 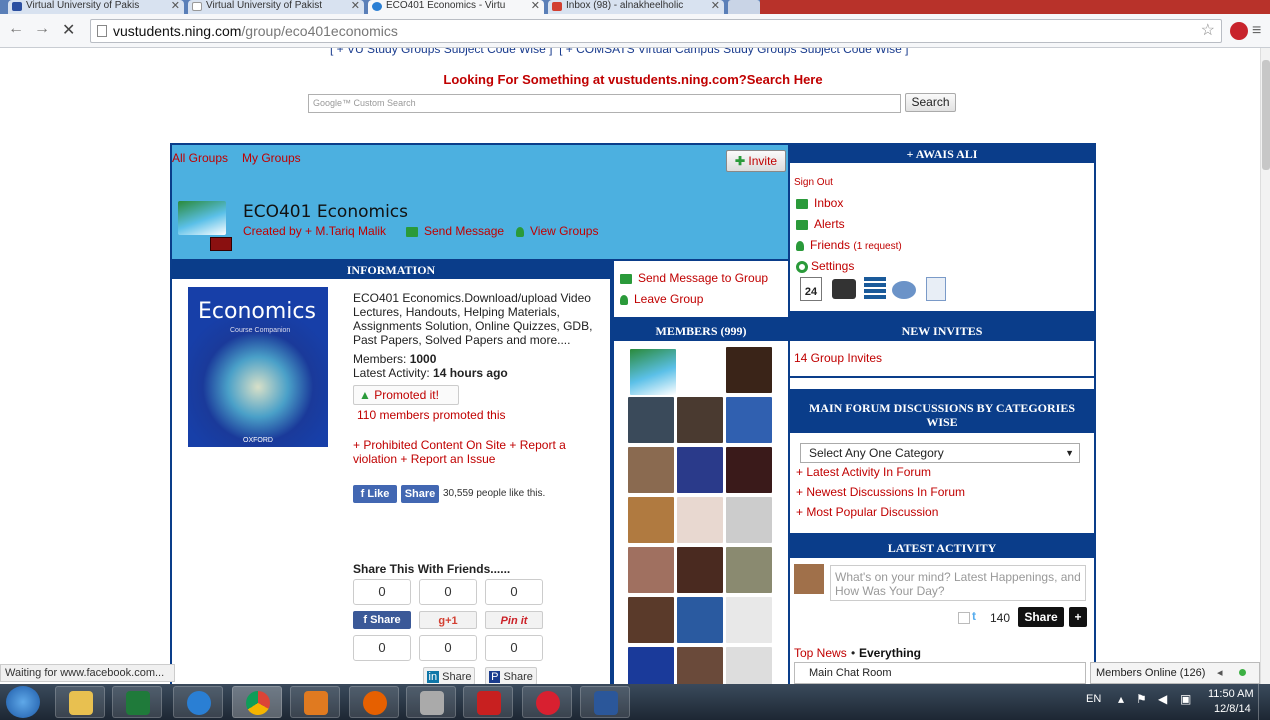 What do you see at coordinates (374, 702) in the screenshot?
I see `firefox-taskbar-button` at bounding box center [374, 702].